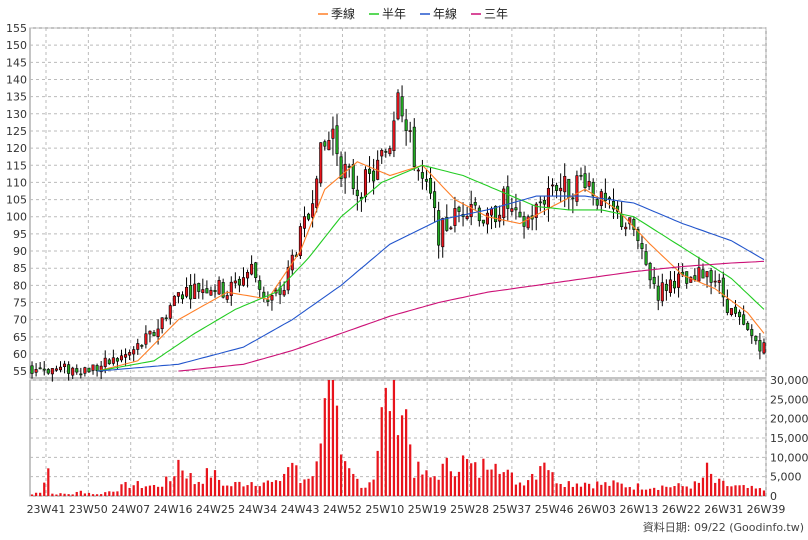 This screenshot has height=540, width=808. Describe the element at coordinates (427, 509) in the screenshot. I see `x-tick-label: 25W19` at that location.